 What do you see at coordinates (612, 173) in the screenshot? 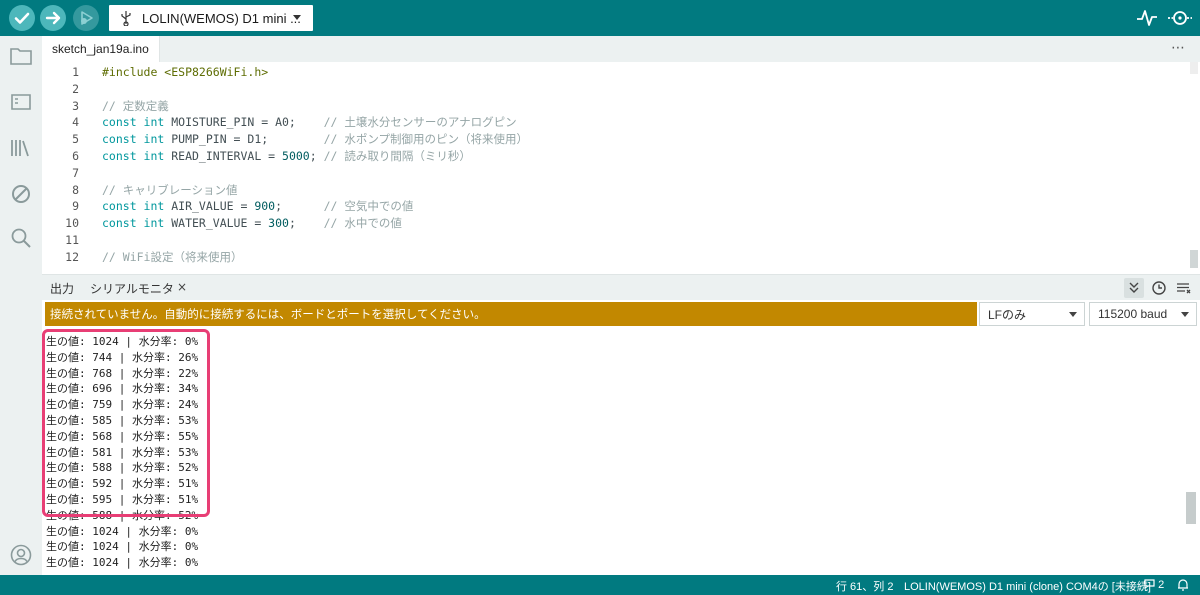
I see `code-line: 7` at bounding box center [612, 173].